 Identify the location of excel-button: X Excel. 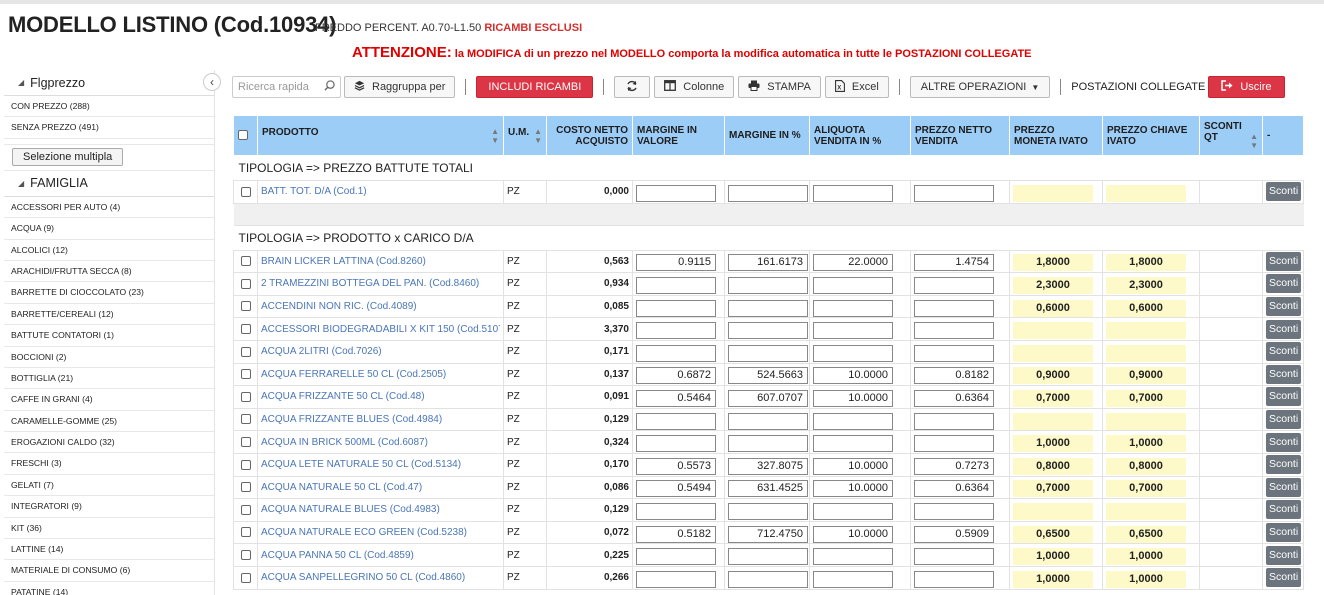
(856, 87).